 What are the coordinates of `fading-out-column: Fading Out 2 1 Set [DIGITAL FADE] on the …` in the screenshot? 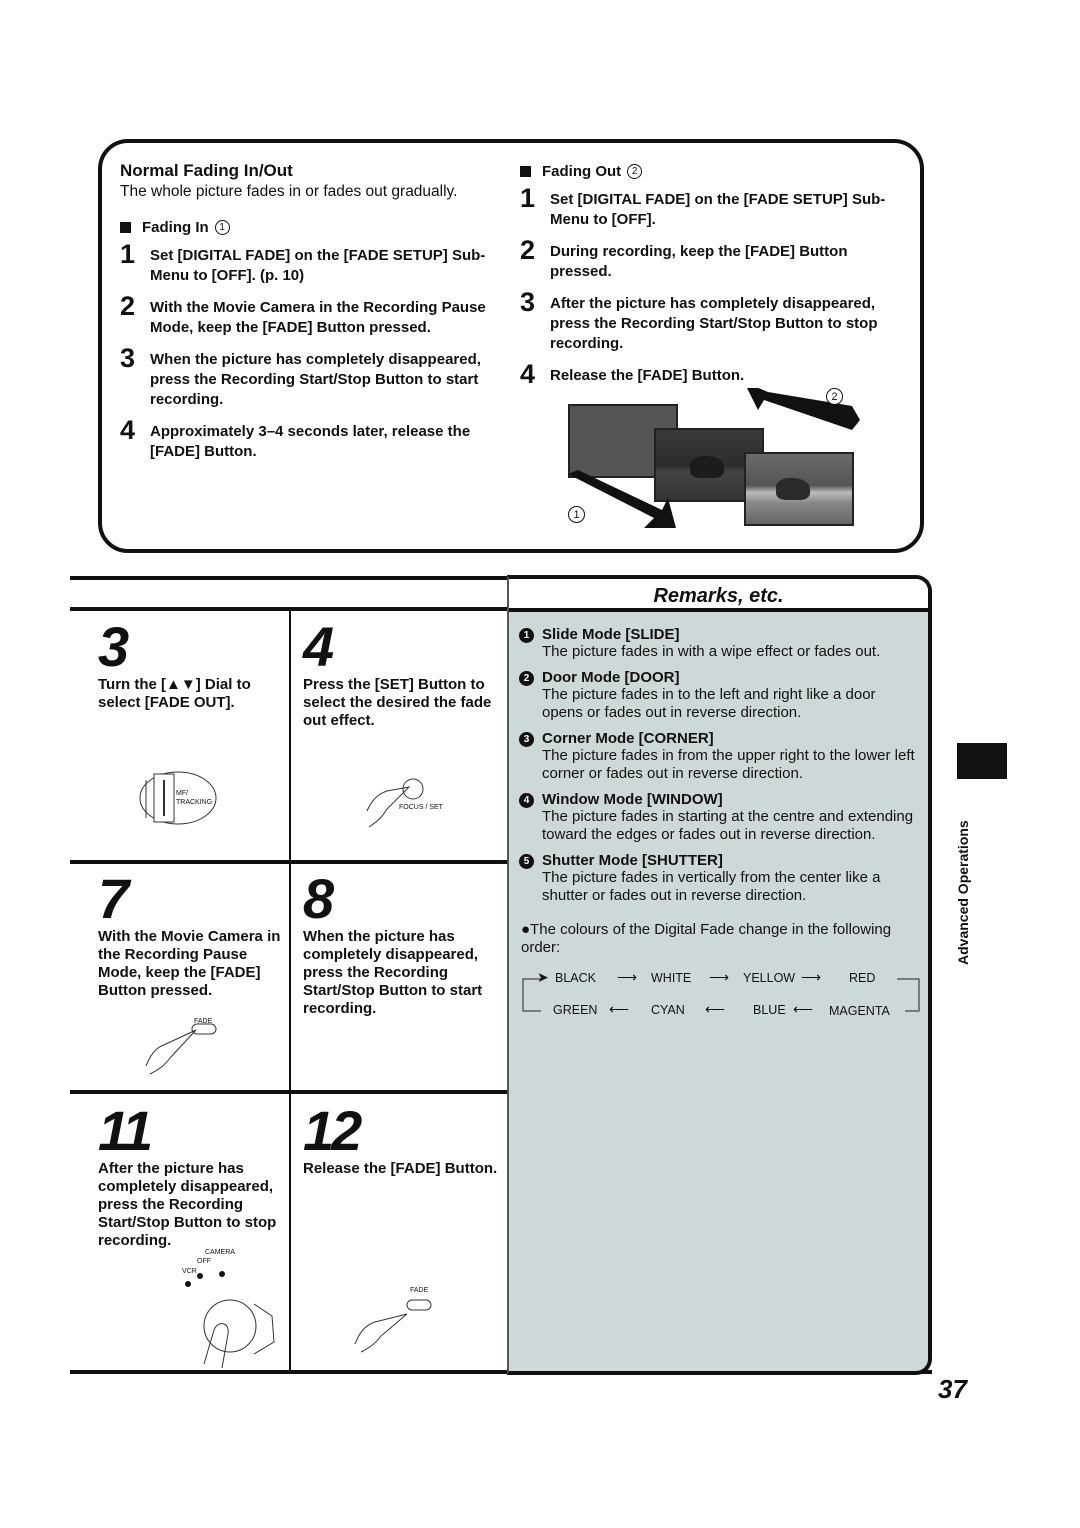 It's located at (715, 278).